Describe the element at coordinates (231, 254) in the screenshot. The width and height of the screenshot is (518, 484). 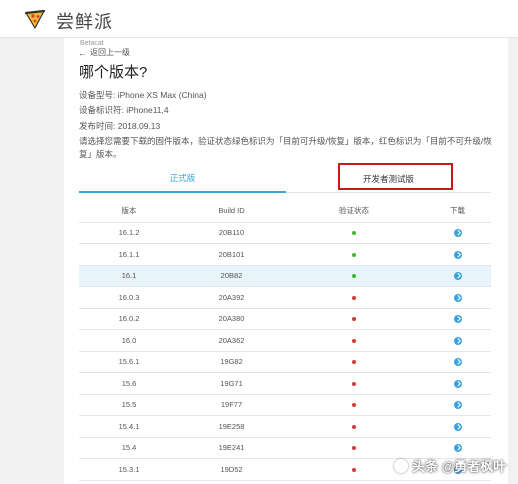
I see `build-cell: 20B101` at that location.